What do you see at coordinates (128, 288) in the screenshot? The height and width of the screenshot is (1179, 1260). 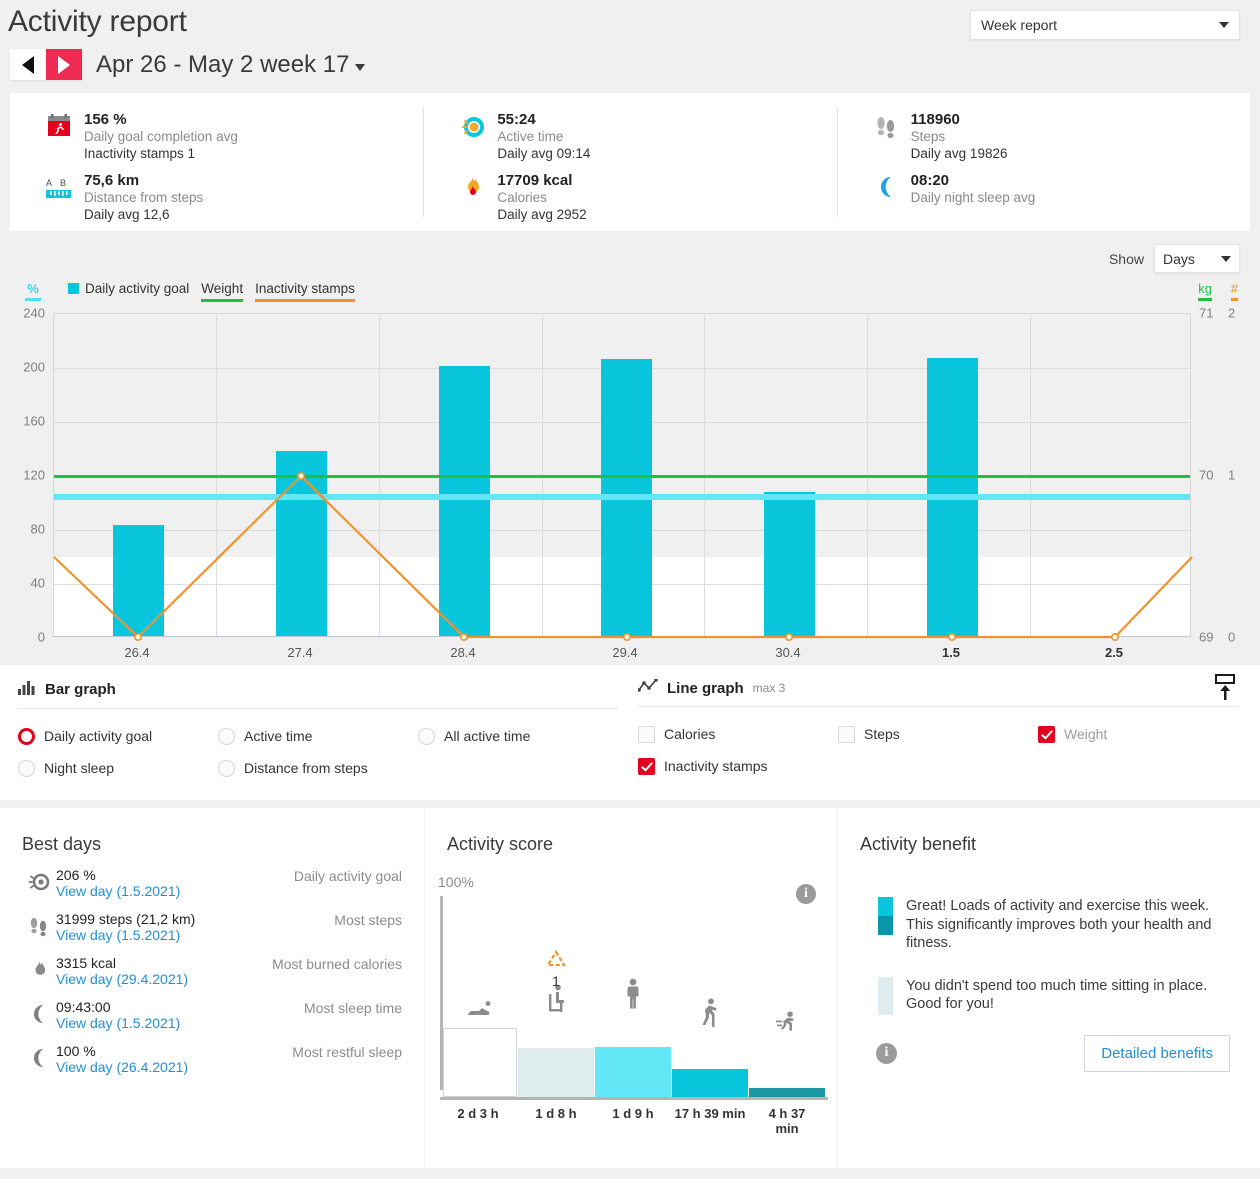 I see `legend-item-daily-activity-goal: Daily activity goal` at bounding box center [128, 288].